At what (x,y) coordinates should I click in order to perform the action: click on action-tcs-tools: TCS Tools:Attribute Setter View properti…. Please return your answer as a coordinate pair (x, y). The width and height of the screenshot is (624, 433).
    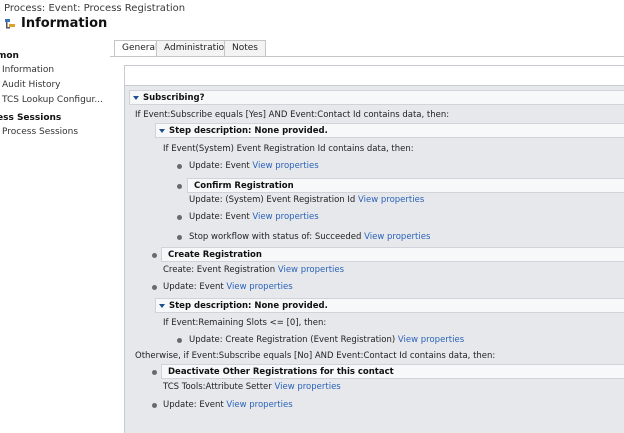
    Looking at the image, I should click on (252, 387).